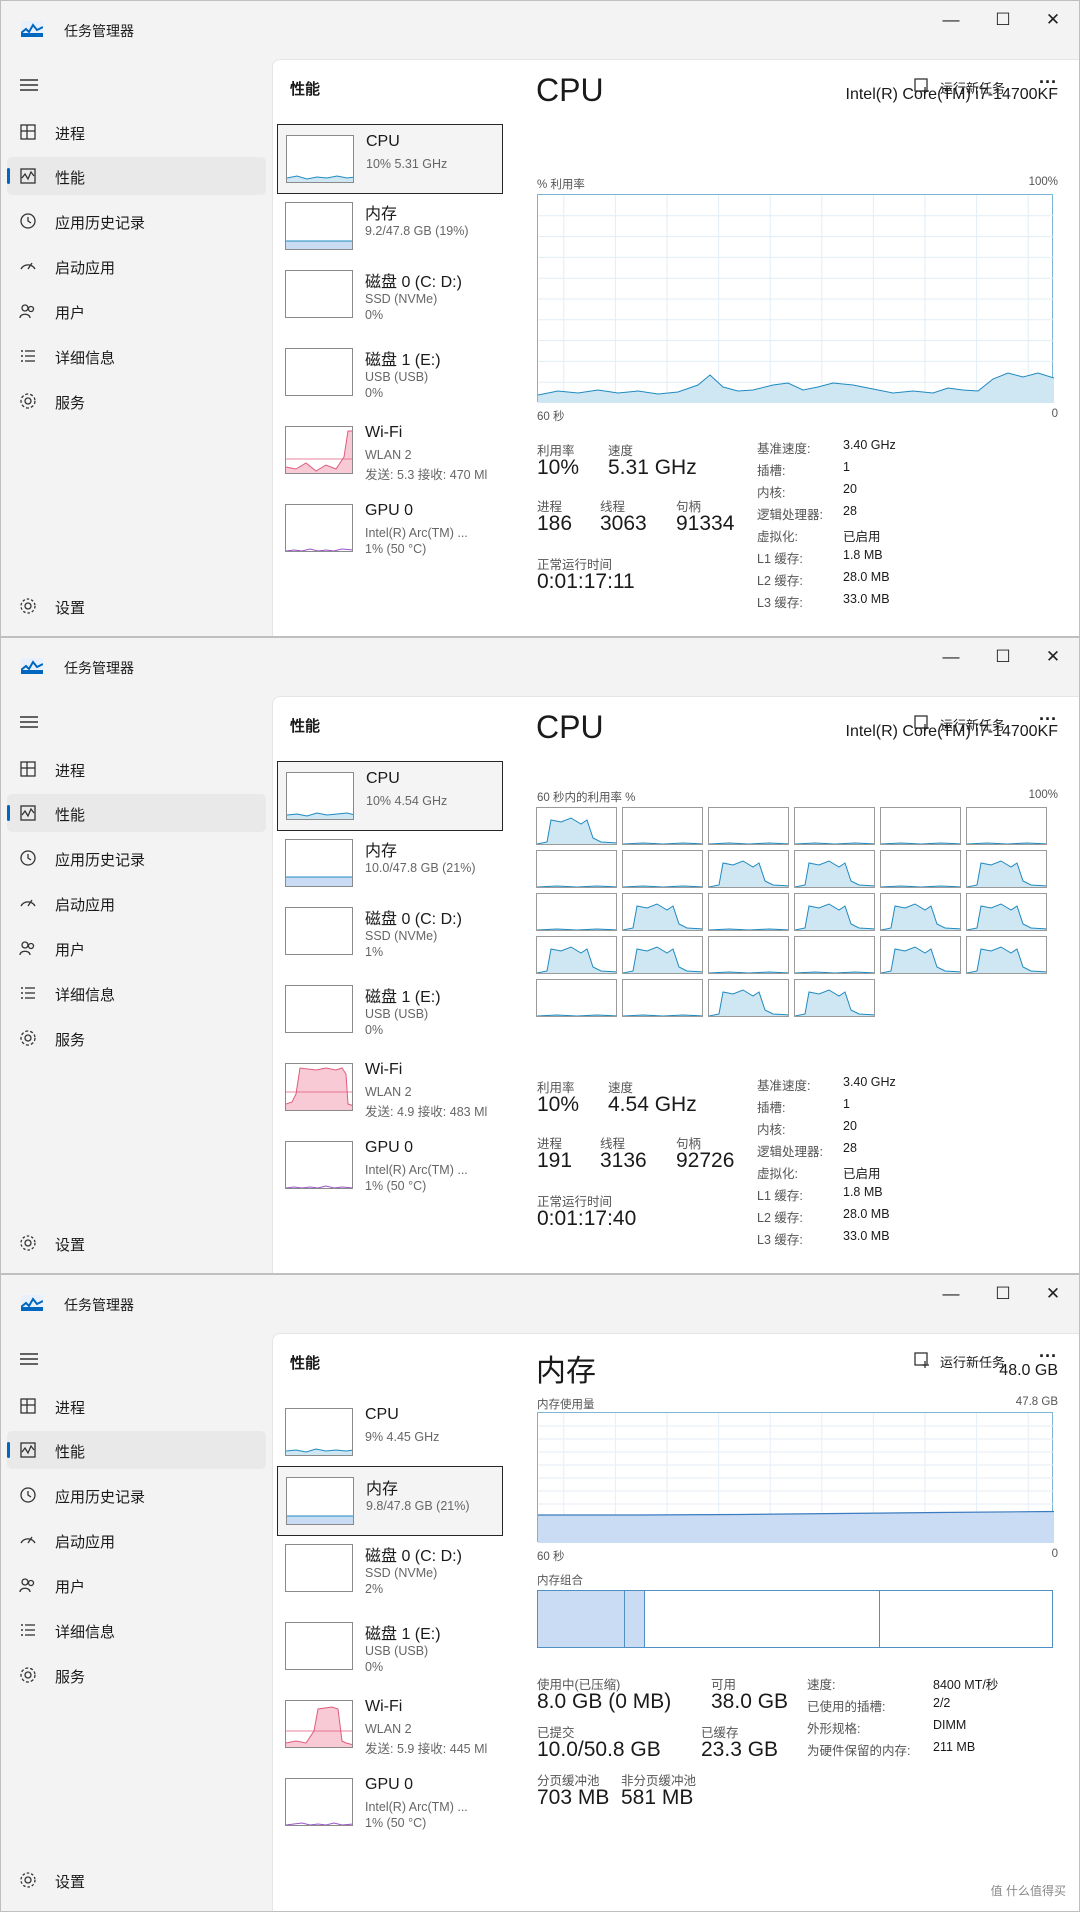 The height and width of the screenshot is (1912, 1080). I want to click on graph-max: 47.8 GB, so click(1036, 1402).